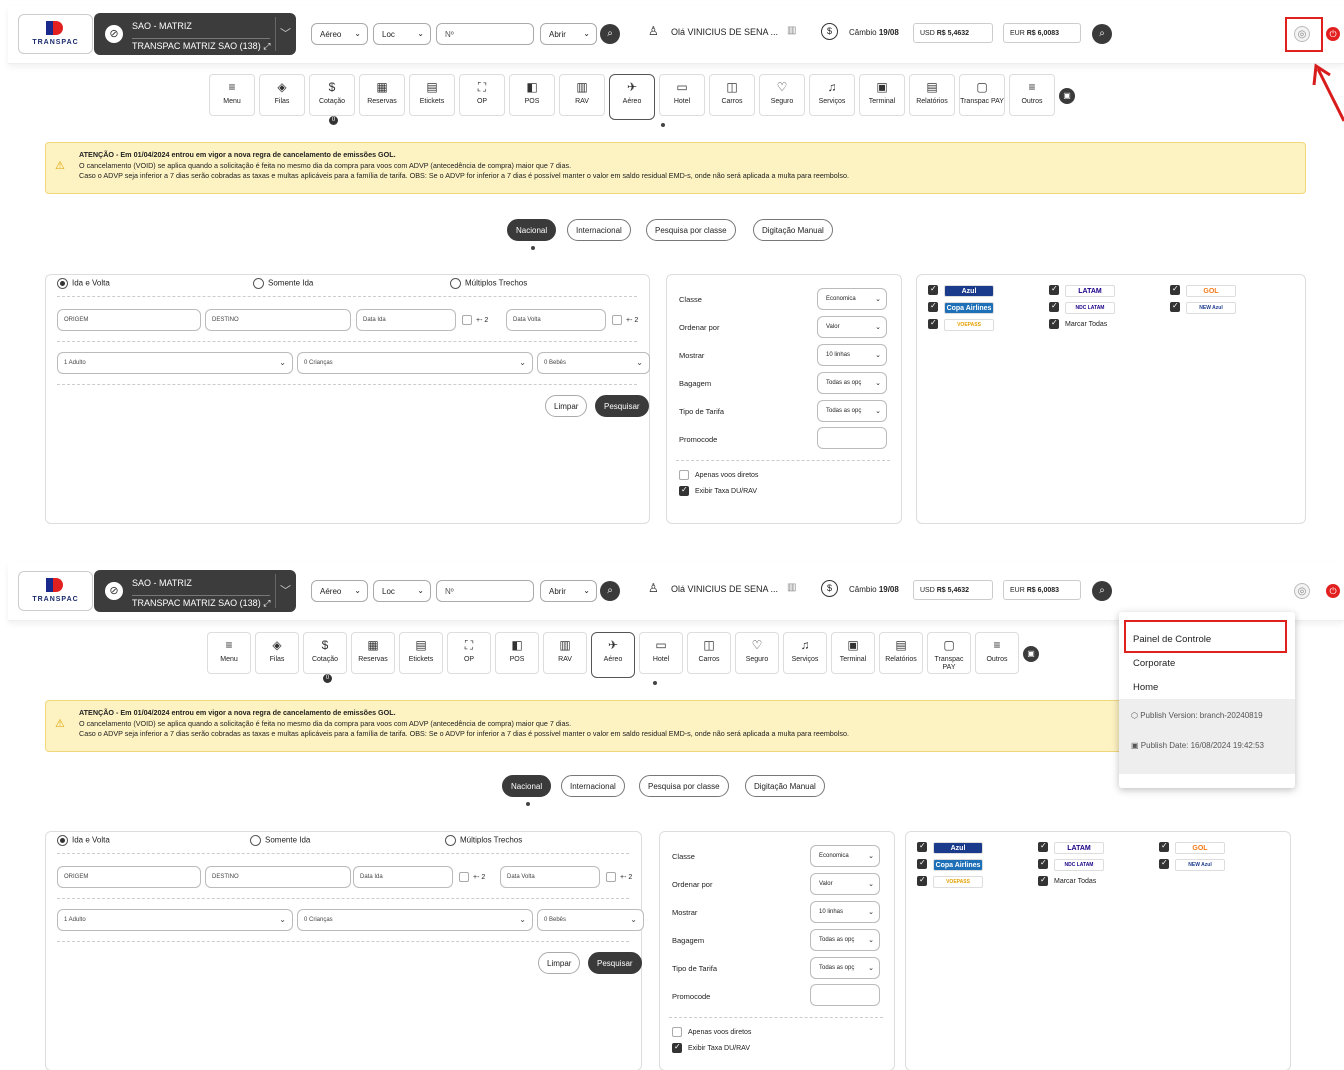 This screenshot has width=1344, height=1070. Describe the element at coordinates (517, 653) in the screenshot. I see `nav-pos: ◧ POS` at that location.